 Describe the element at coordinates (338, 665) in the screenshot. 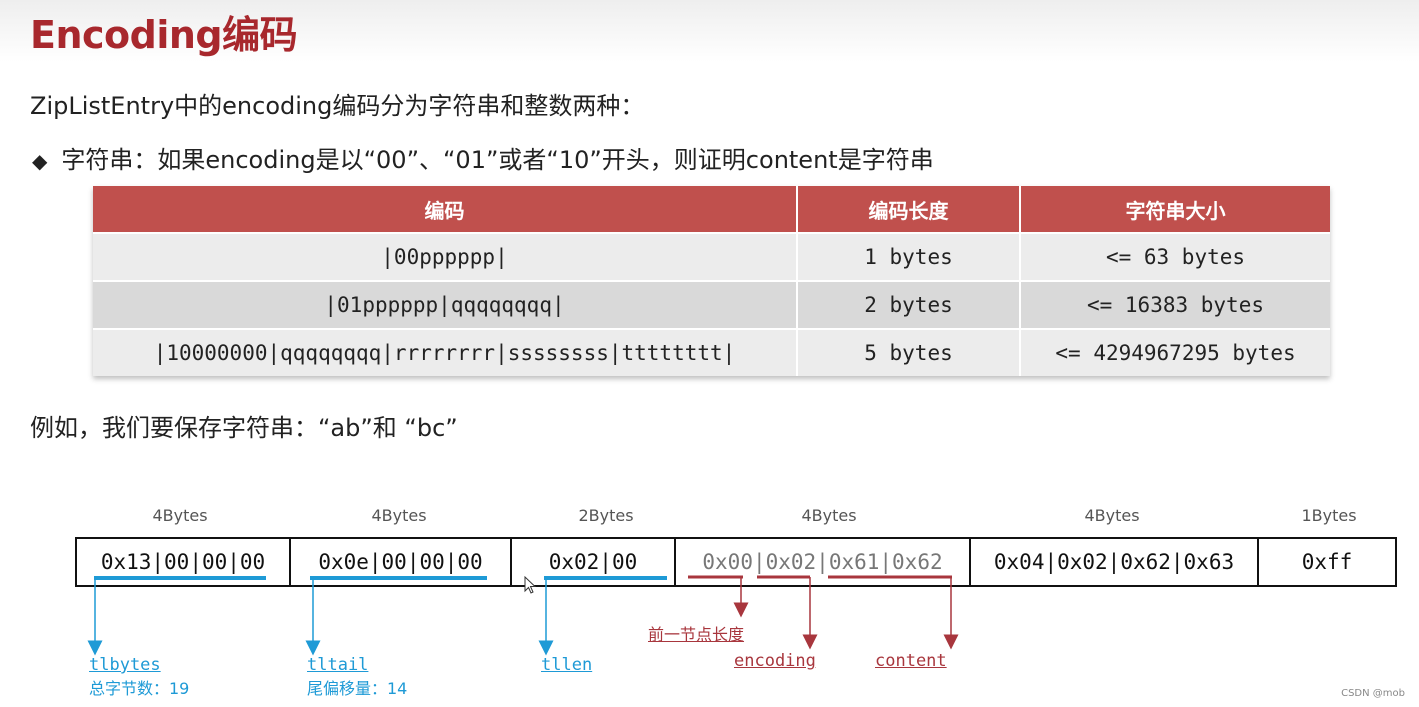

I see `tltail-label: tltail` at that location.